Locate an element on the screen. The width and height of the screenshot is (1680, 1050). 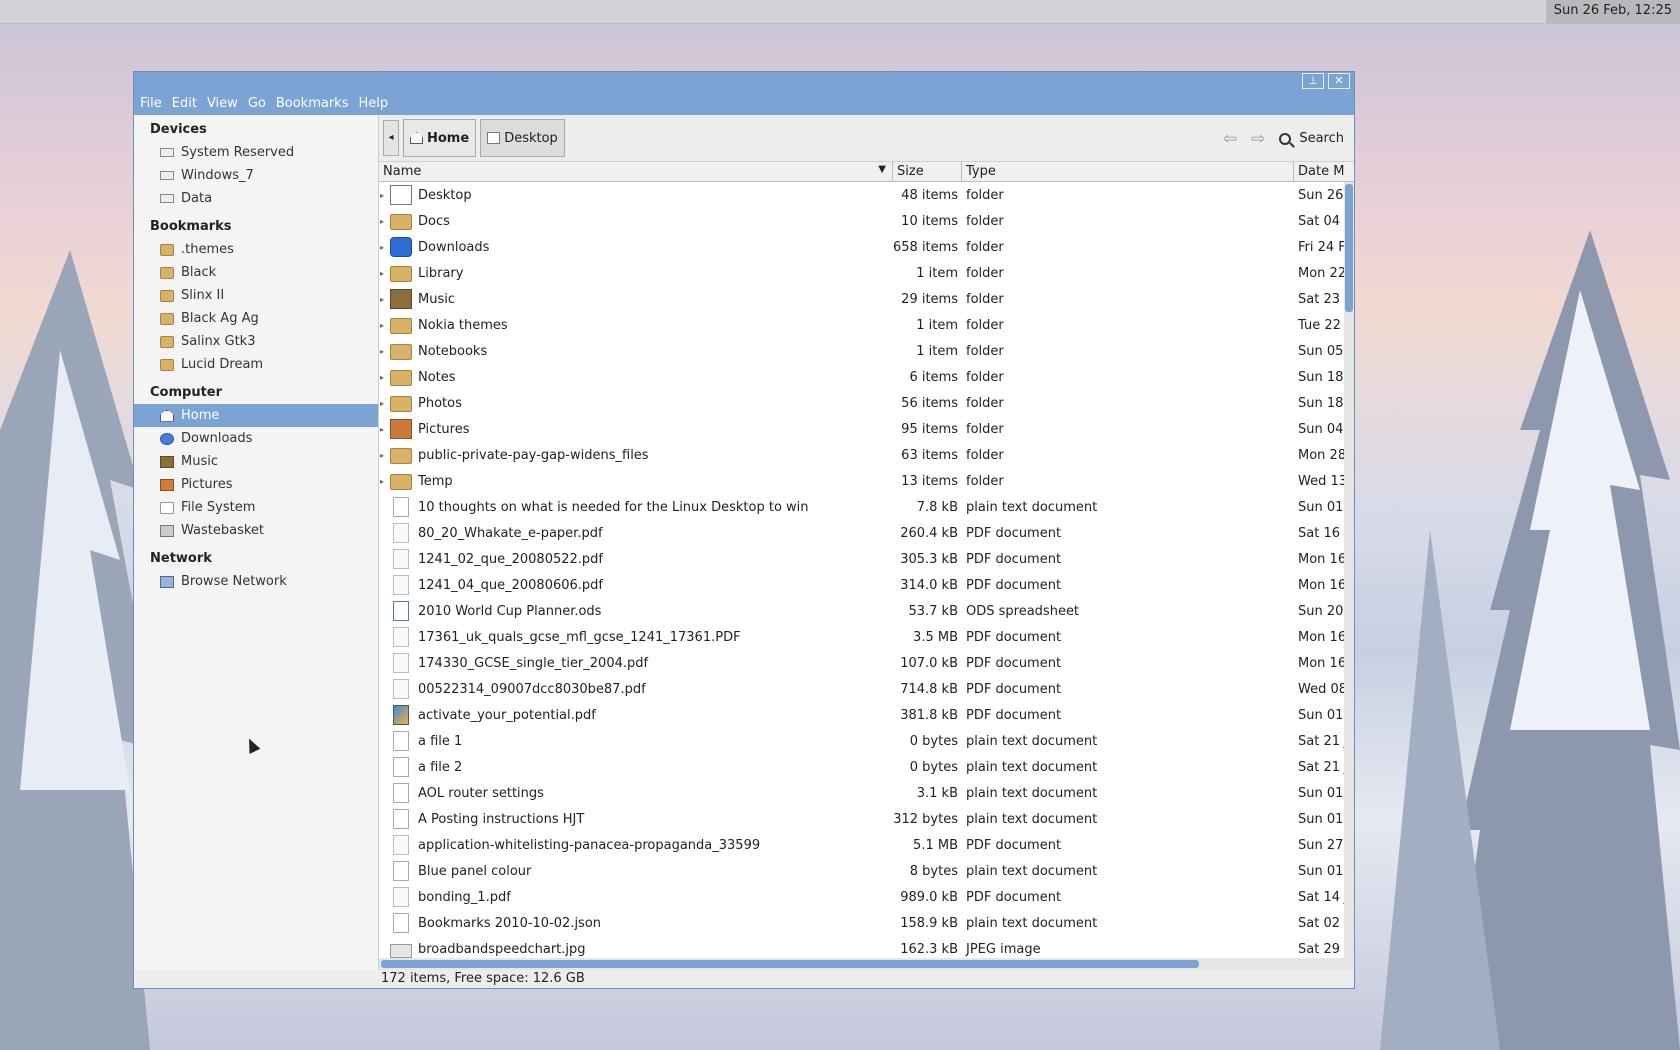
file-name: Library is located at coordinates (441, 273).